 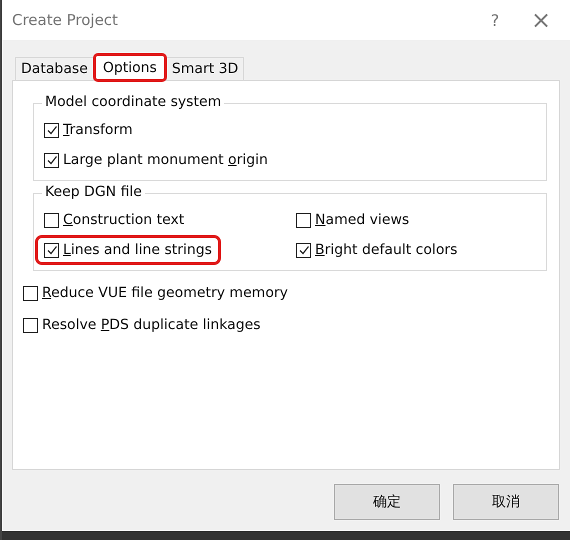 What do you see at coordinates (362, 220) in the screenshot?
I see `checkbox-label: Named views` at bounding box center [362, 220].